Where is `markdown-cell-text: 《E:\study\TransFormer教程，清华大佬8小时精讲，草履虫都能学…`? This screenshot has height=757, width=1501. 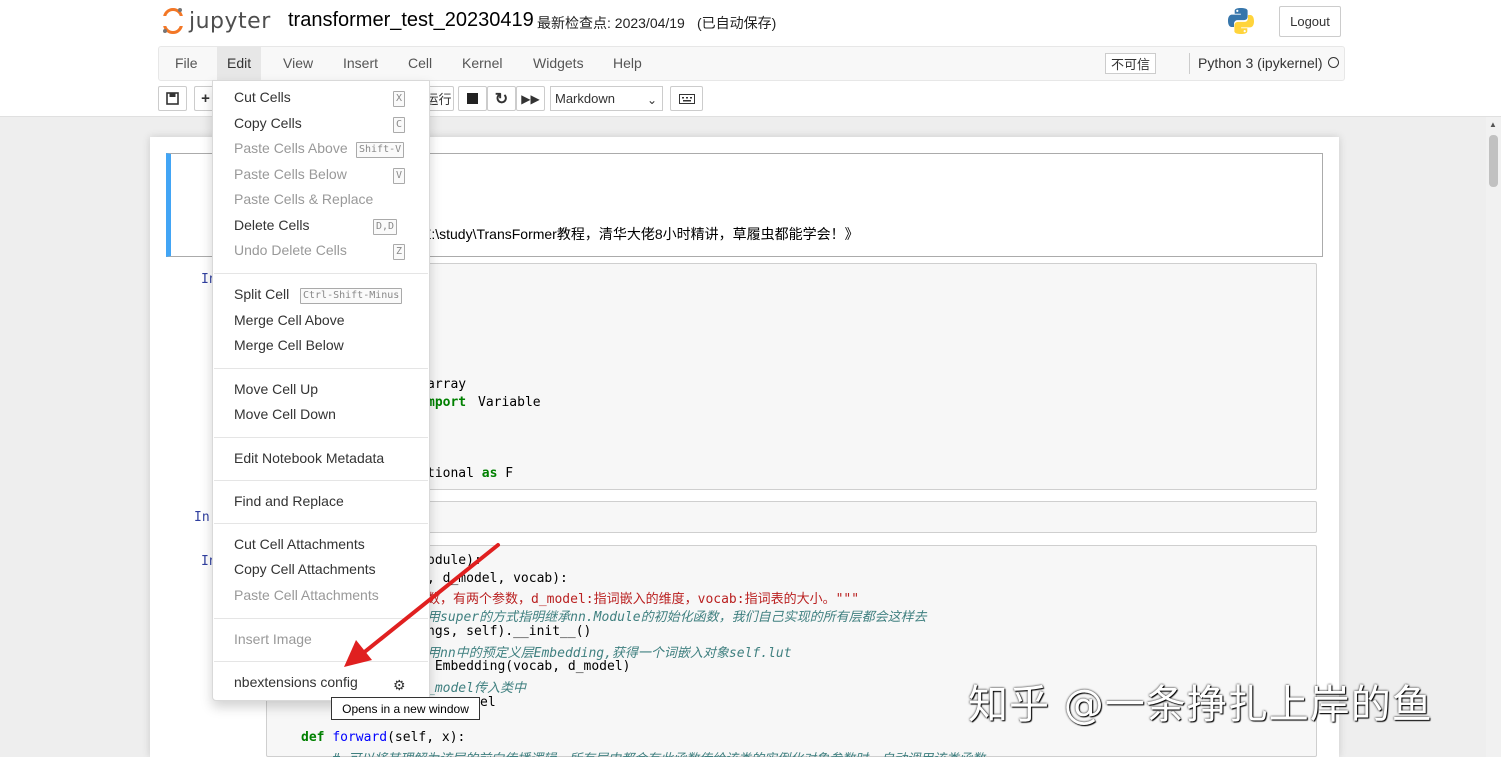
markdown-cell-text: 《E:\study\TransFormer教程，清华大佬8小时精讲，草履虫都能学… is located at coordinates (633, 234).